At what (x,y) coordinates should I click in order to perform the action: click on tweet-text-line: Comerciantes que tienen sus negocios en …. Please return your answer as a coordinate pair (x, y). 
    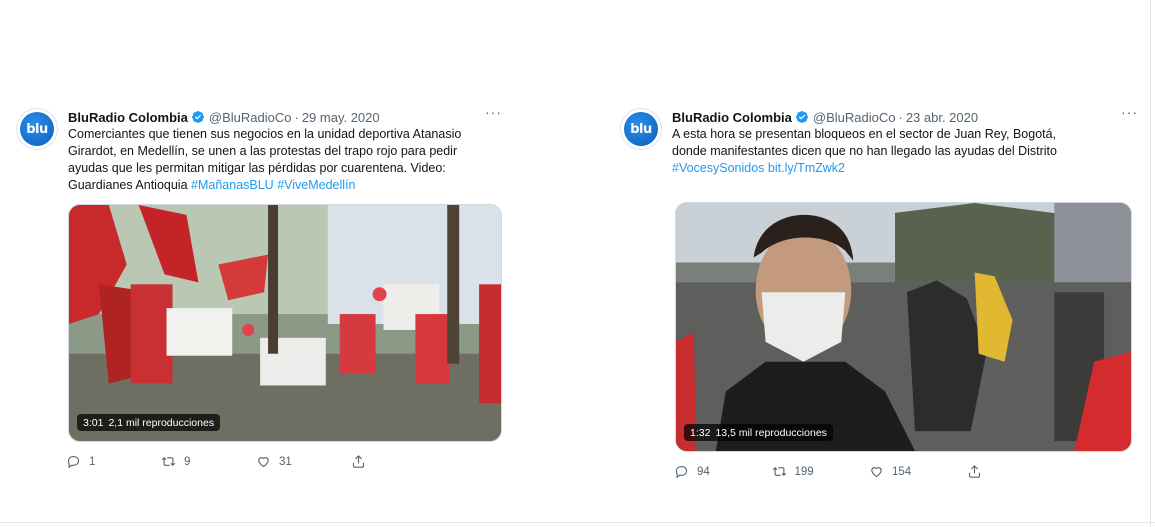
    Looking at the image, I should click on (265, 134).